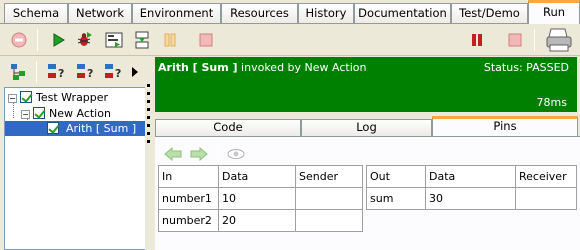 This screenshot has width=580, height=250. Describe the element at coordinates (36, 13) in the screenshot. I see `tab-schema: Schema` at that location.